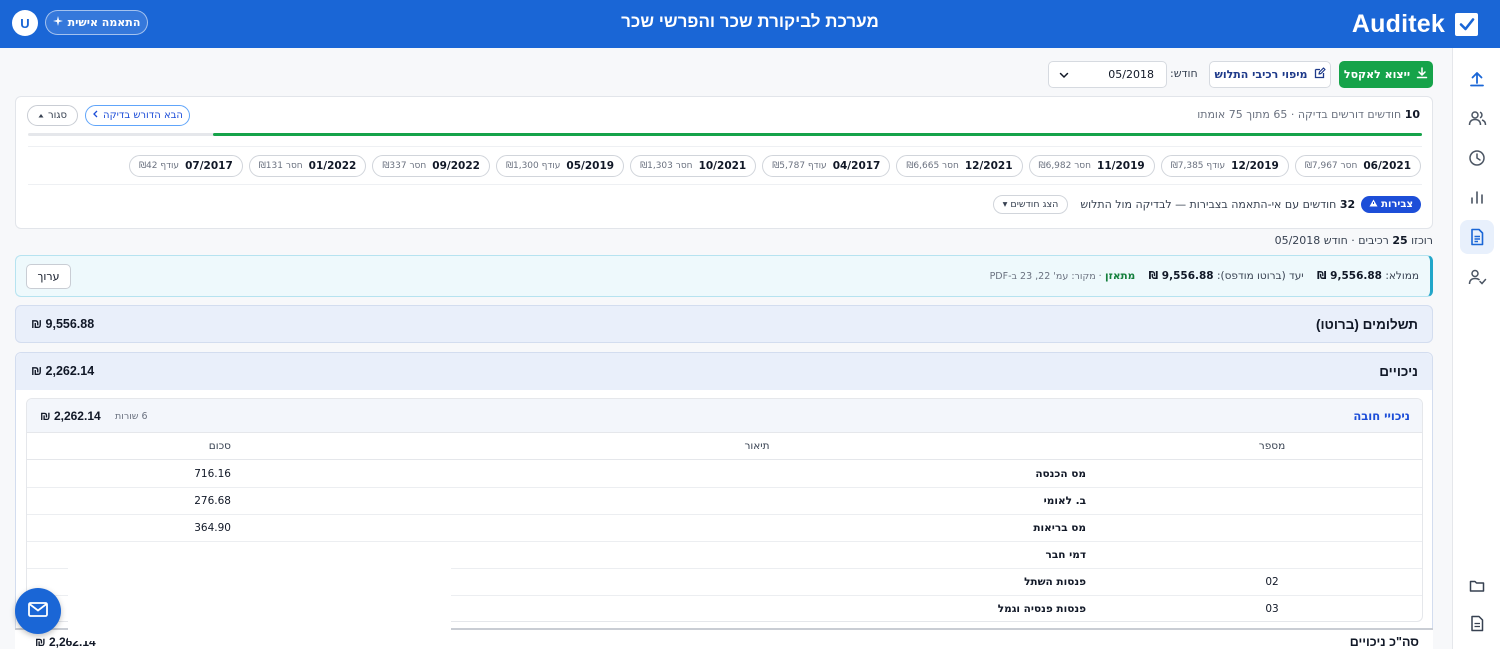 The image size is (1500, 649). I want to click on chevron-down-icon, so click(1064, 76).